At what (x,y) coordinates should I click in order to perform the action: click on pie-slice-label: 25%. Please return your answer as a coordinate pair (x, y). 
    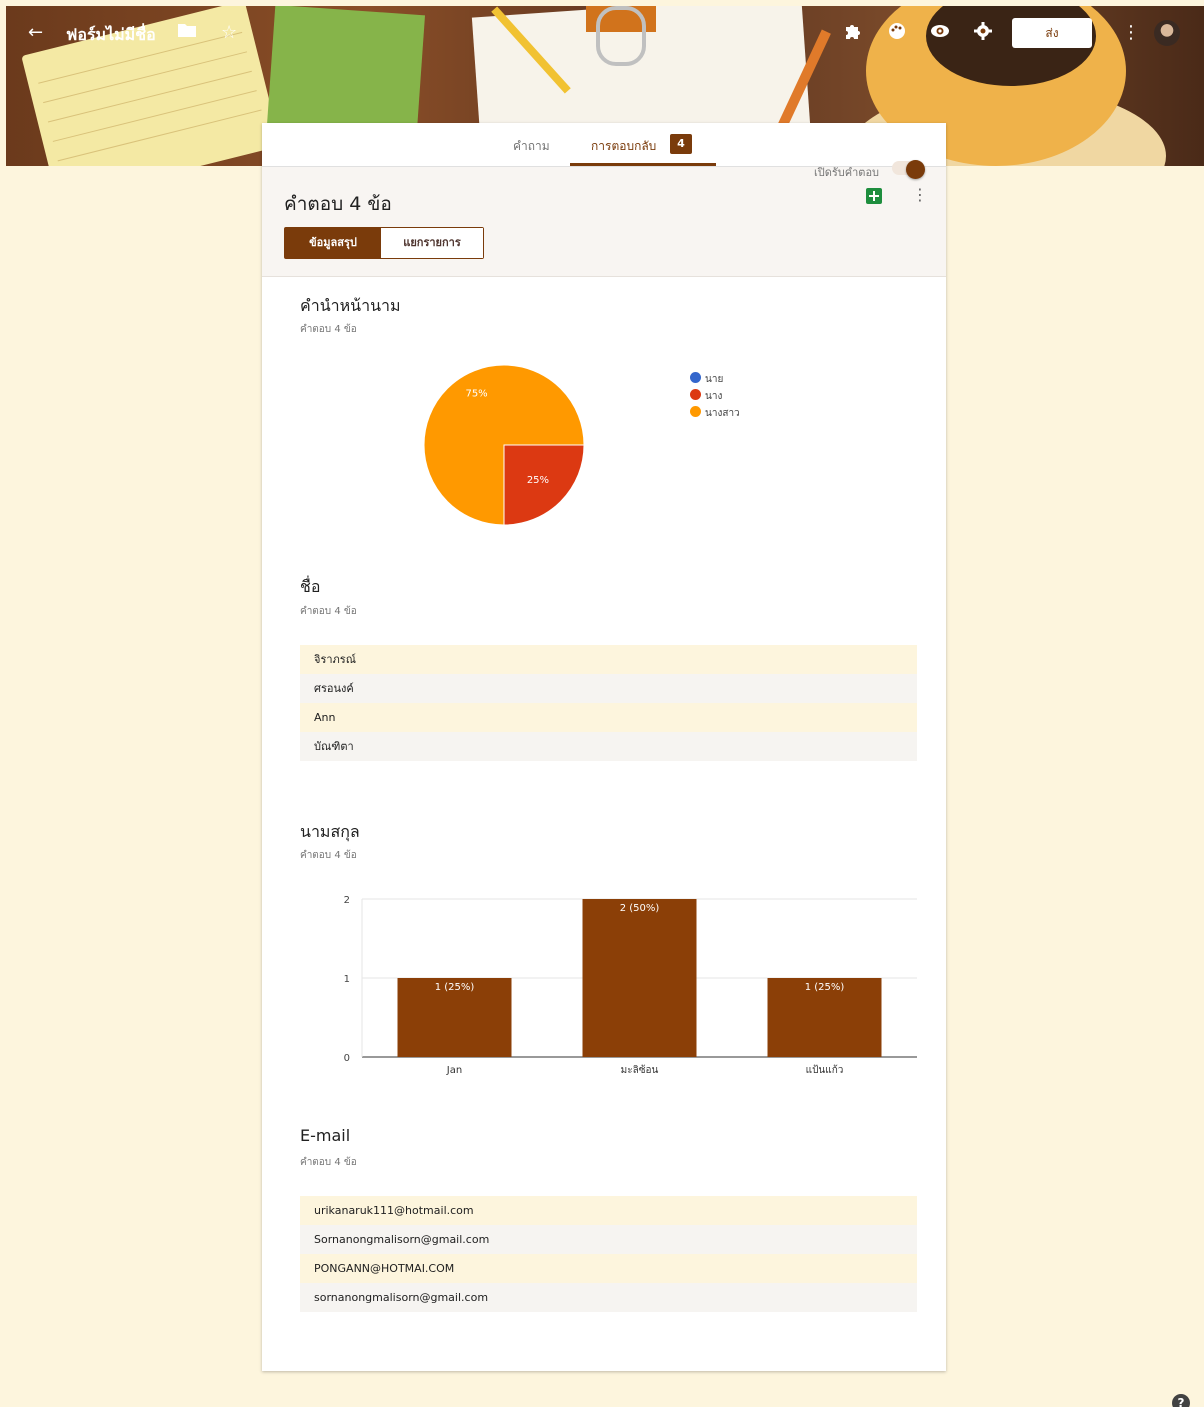
    Looking at the image, I should click on (538, 480).